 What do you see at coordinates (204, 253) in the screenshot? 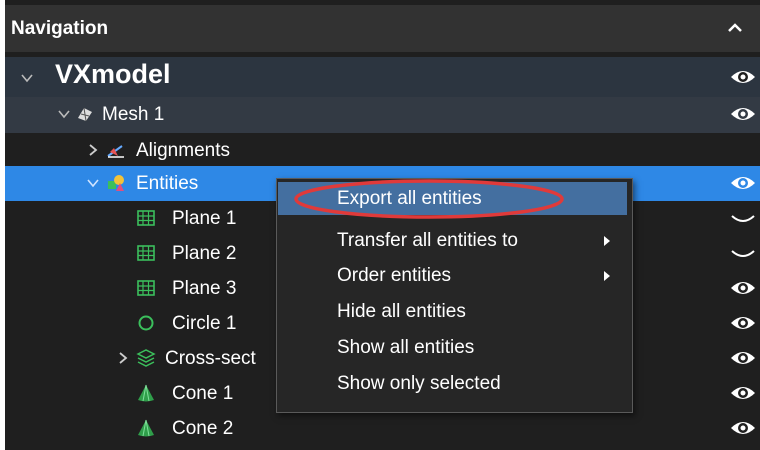
I see `tree-item-label: Plane 2` at bounding box center [204, 253].